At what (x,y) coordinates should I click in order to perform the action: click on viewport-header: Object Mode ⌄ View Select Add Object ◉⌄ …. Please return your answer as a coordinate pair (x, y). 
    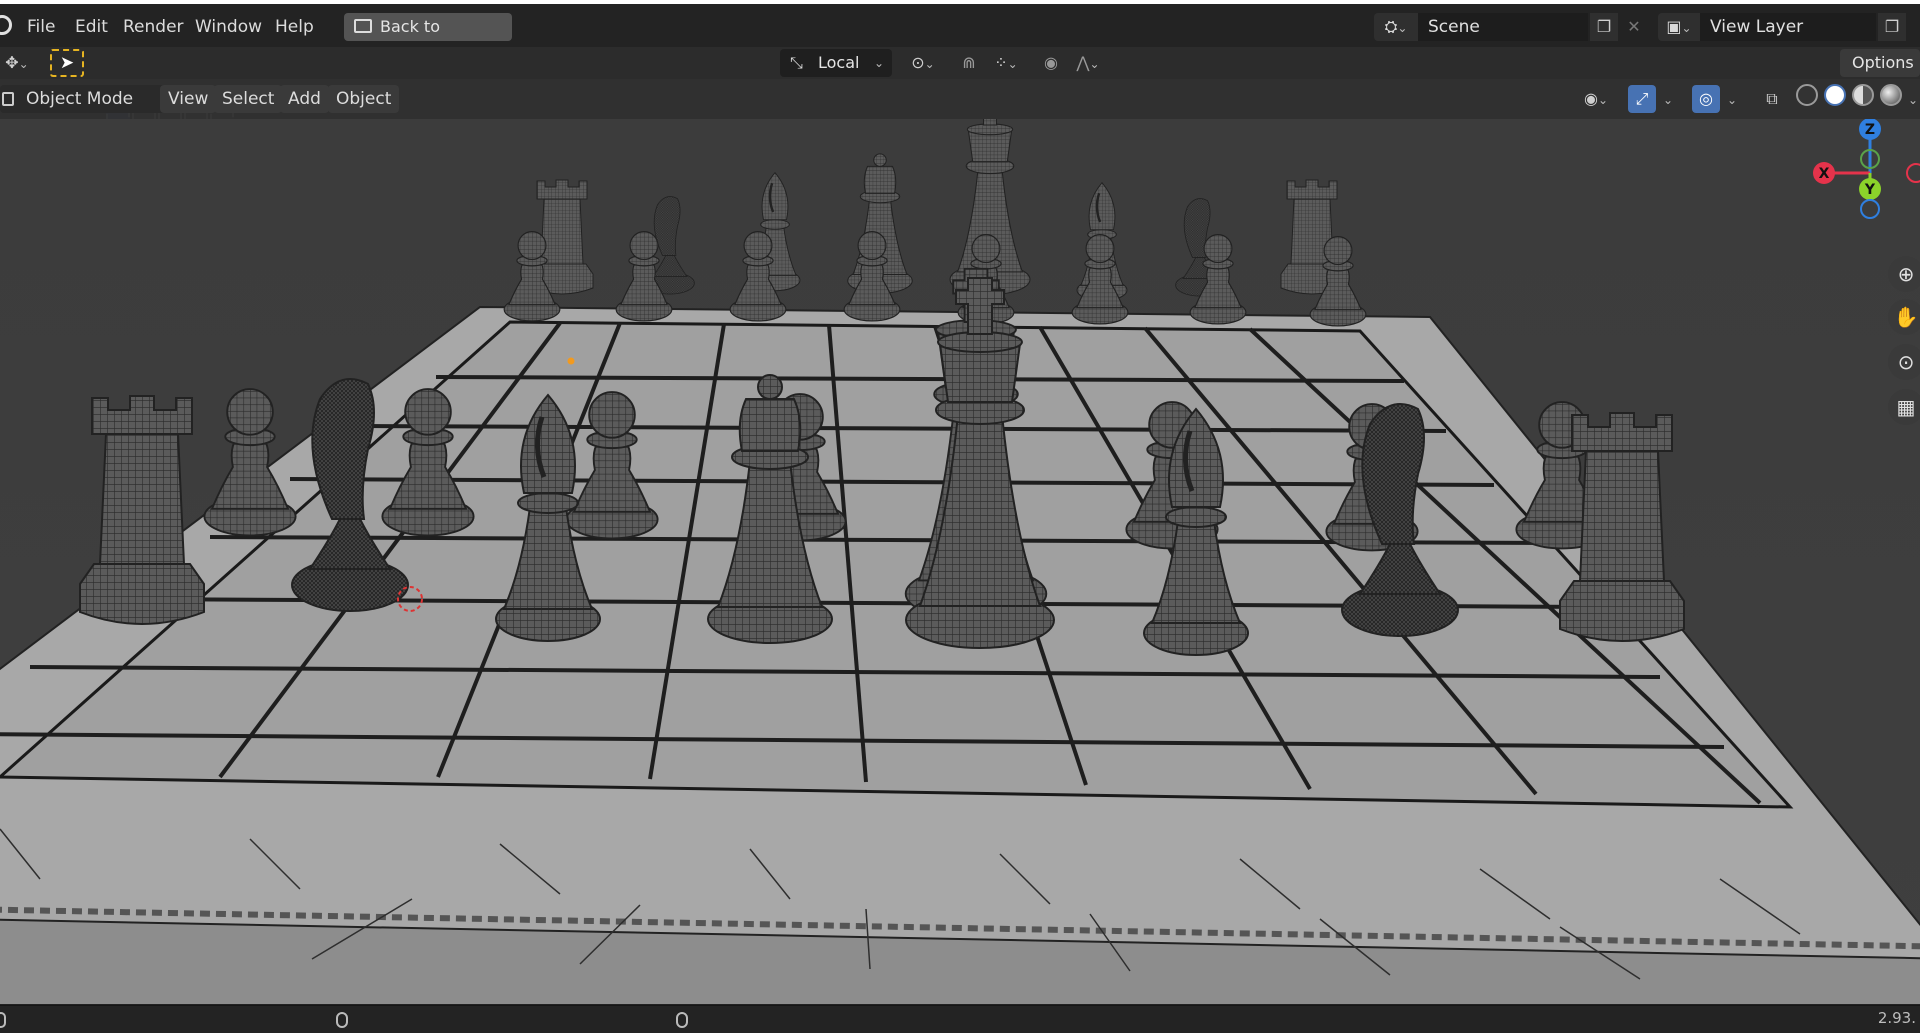
    Looking at the image, I should click on (960, 99).